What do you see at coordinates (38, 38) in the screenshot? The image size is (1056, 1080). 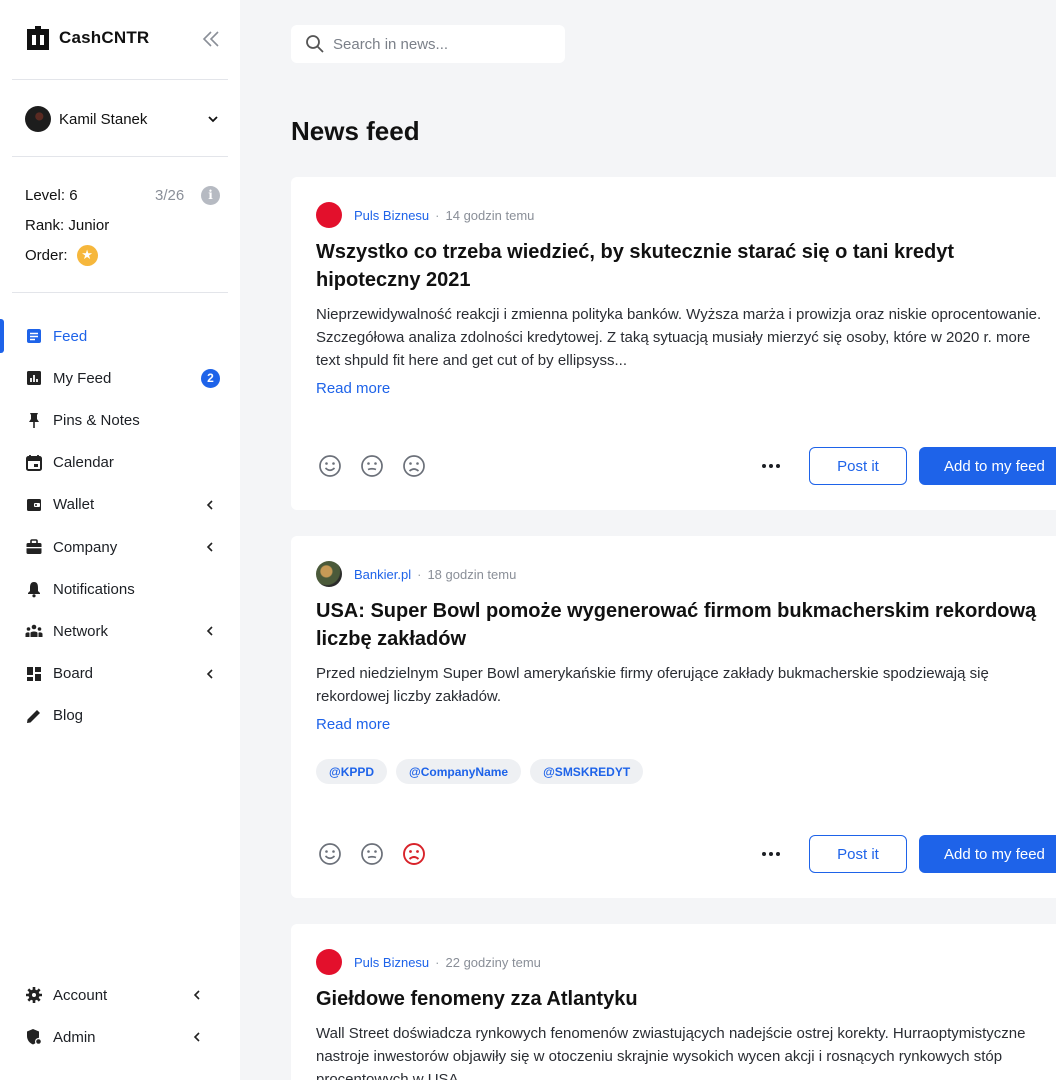 I see `cashcntr-logo-icon` at bounding box center [38, 38].